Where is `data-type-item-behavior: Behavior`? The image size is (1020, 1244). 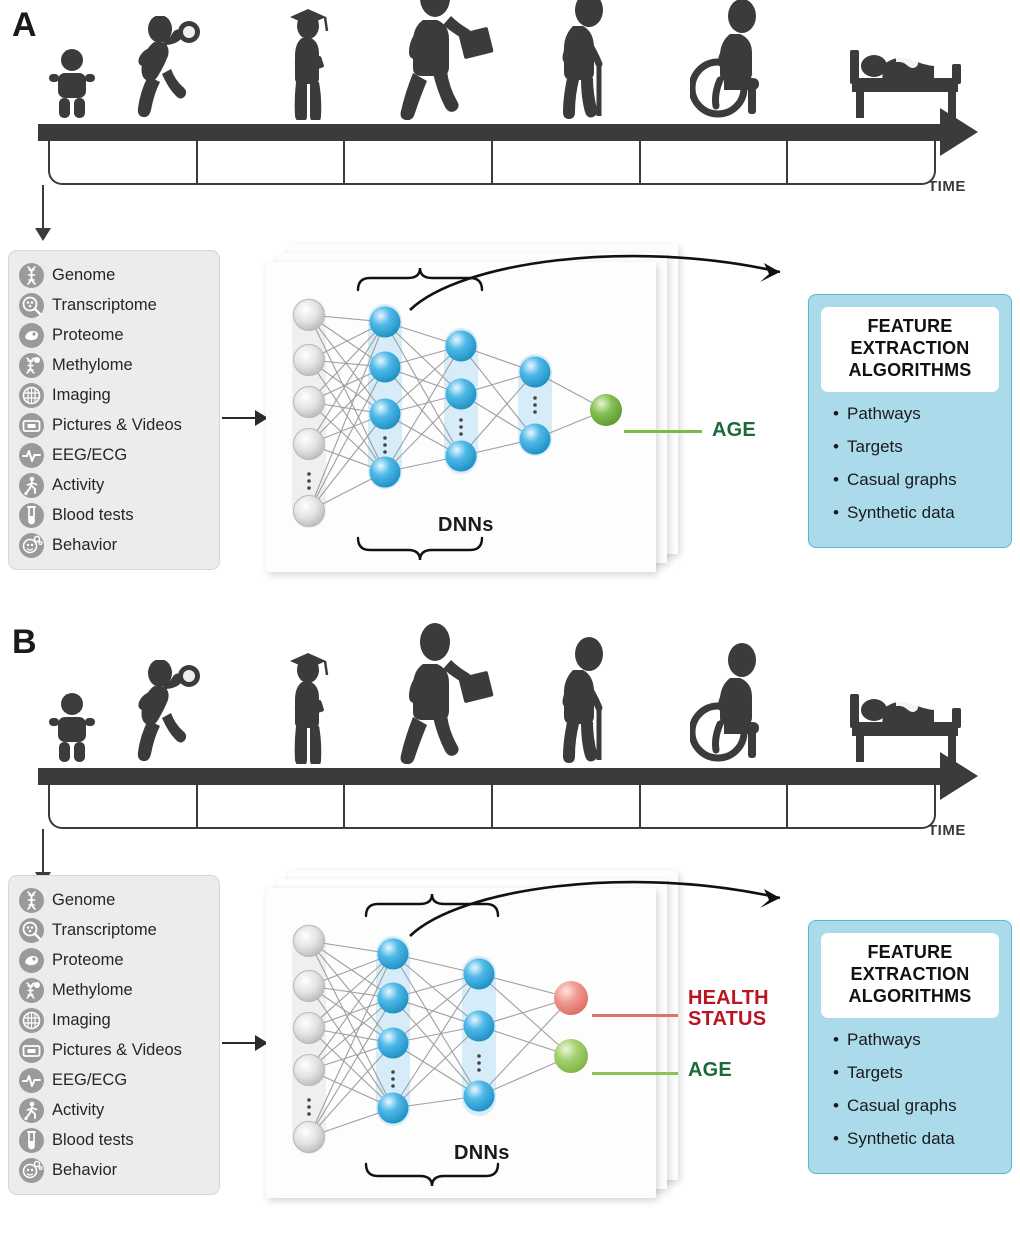 data-type-item-behavior: Behavior is located at coordinates (116, 545).